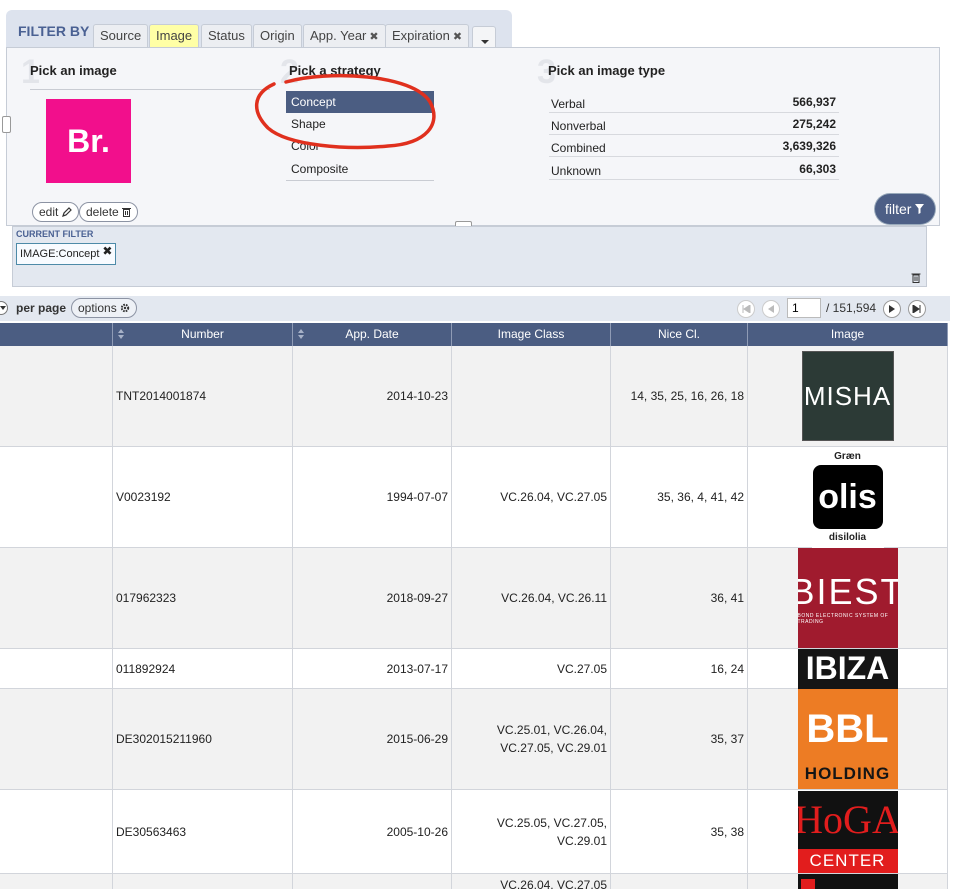 The height and width of the screenshot is (889, 953). I want to click on number-cell: 011892924, so click(203, 668).